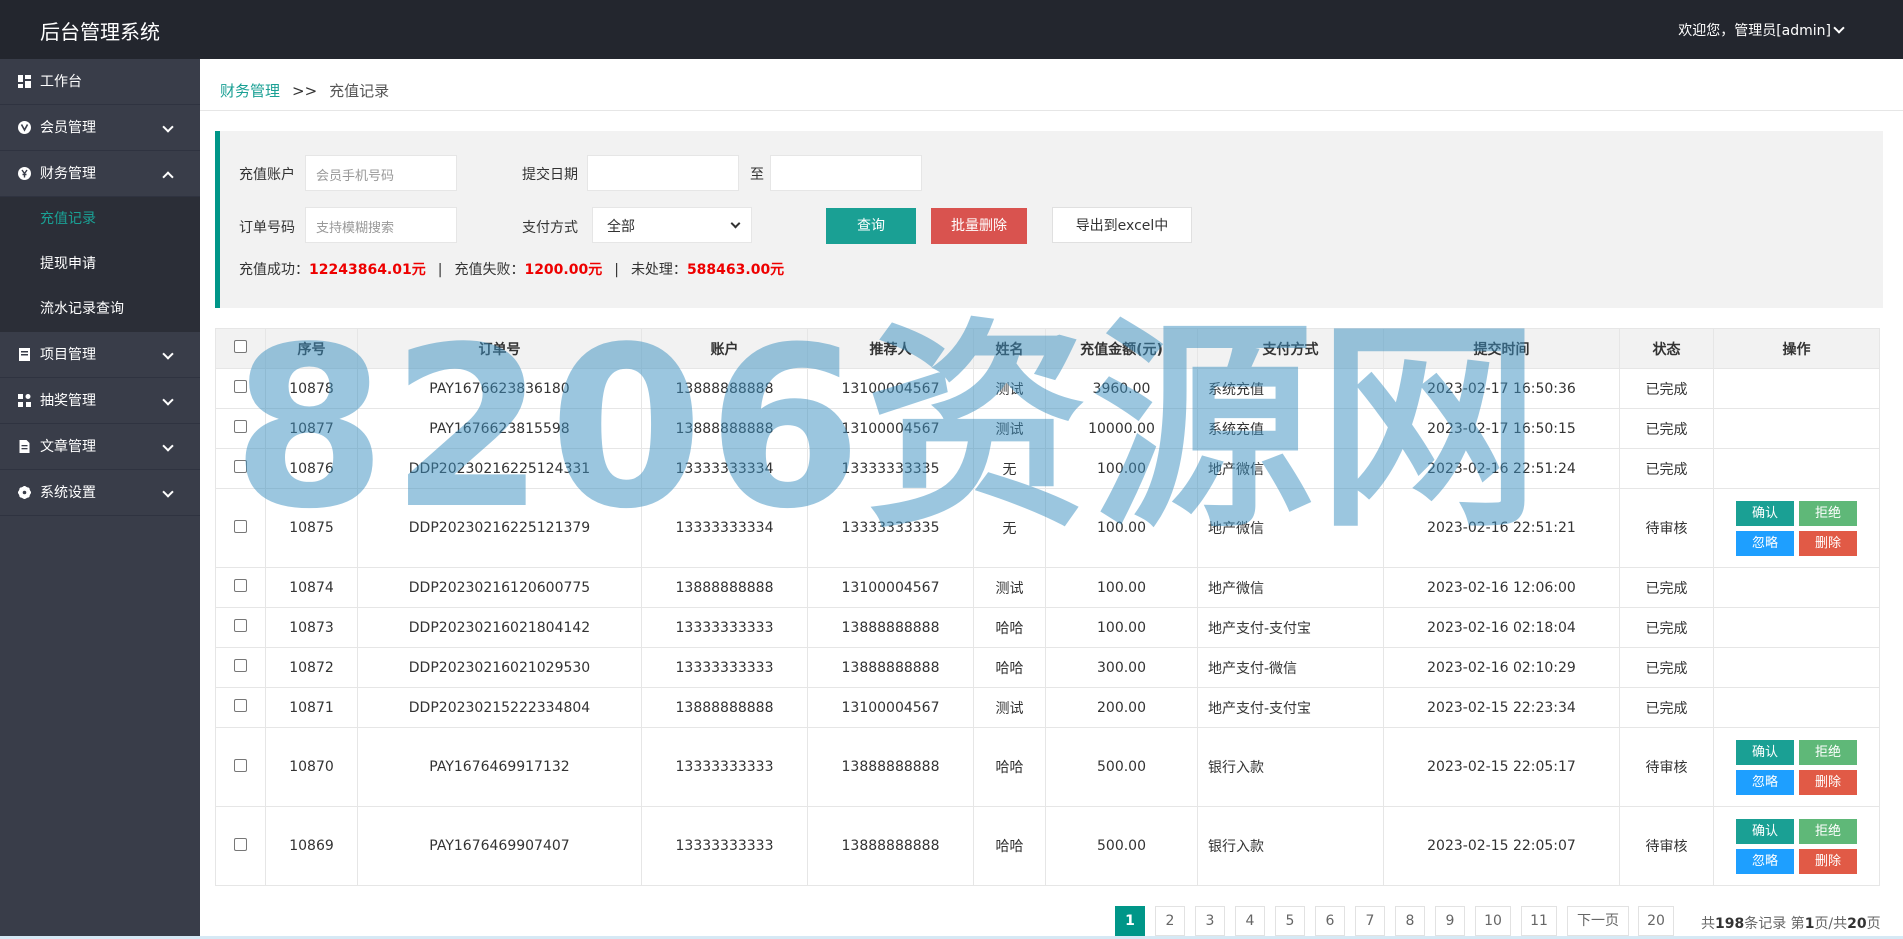 The height and width of the screenshot is (939, 1903). Describe the element at coordinates (381, 173) in the screenshot. I see `account-input: 会员手机号码` at that location.